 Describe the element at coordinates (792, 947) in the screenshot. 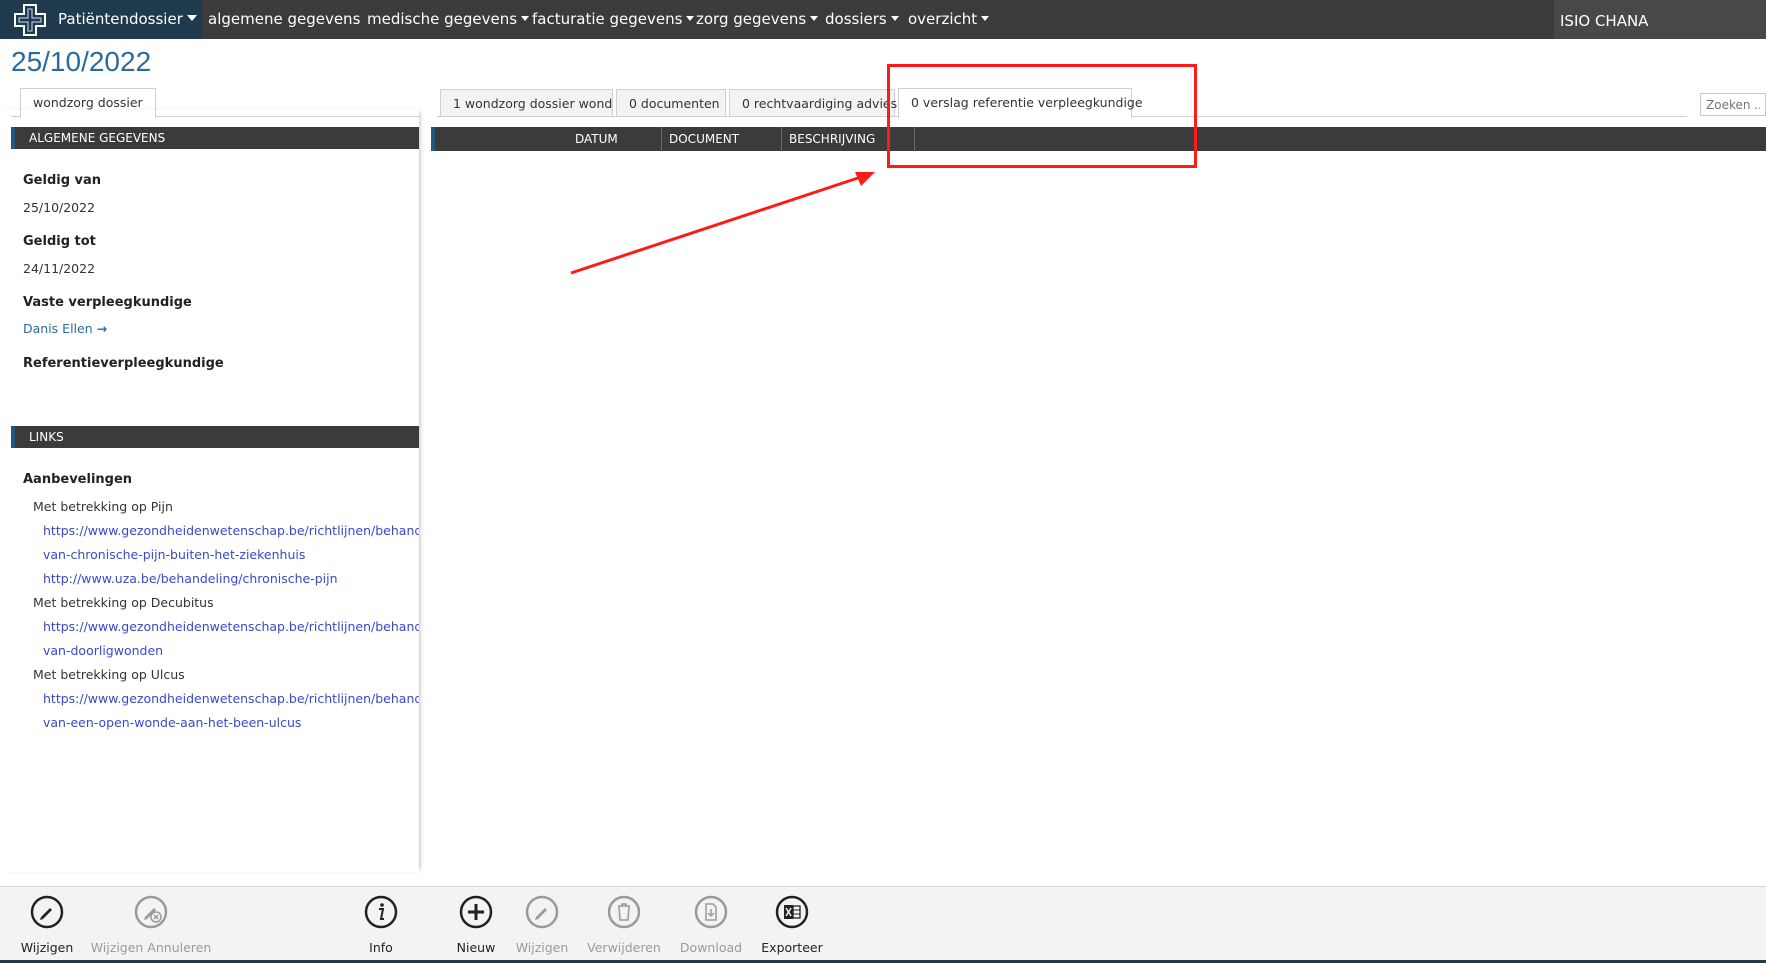

I see `export-label: Exporteer` at that location.